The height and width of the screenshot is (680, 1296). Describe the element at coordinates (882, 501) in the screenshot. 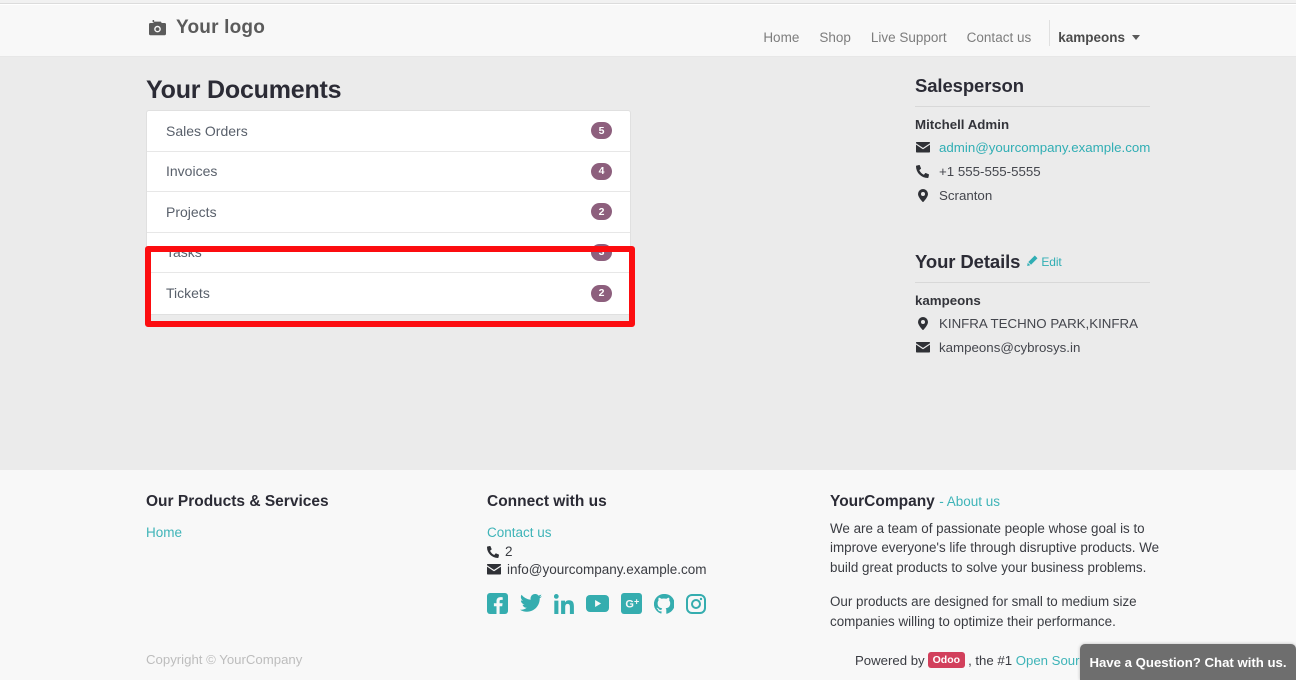

I see `footer-company-name: YourCompany` at that location.